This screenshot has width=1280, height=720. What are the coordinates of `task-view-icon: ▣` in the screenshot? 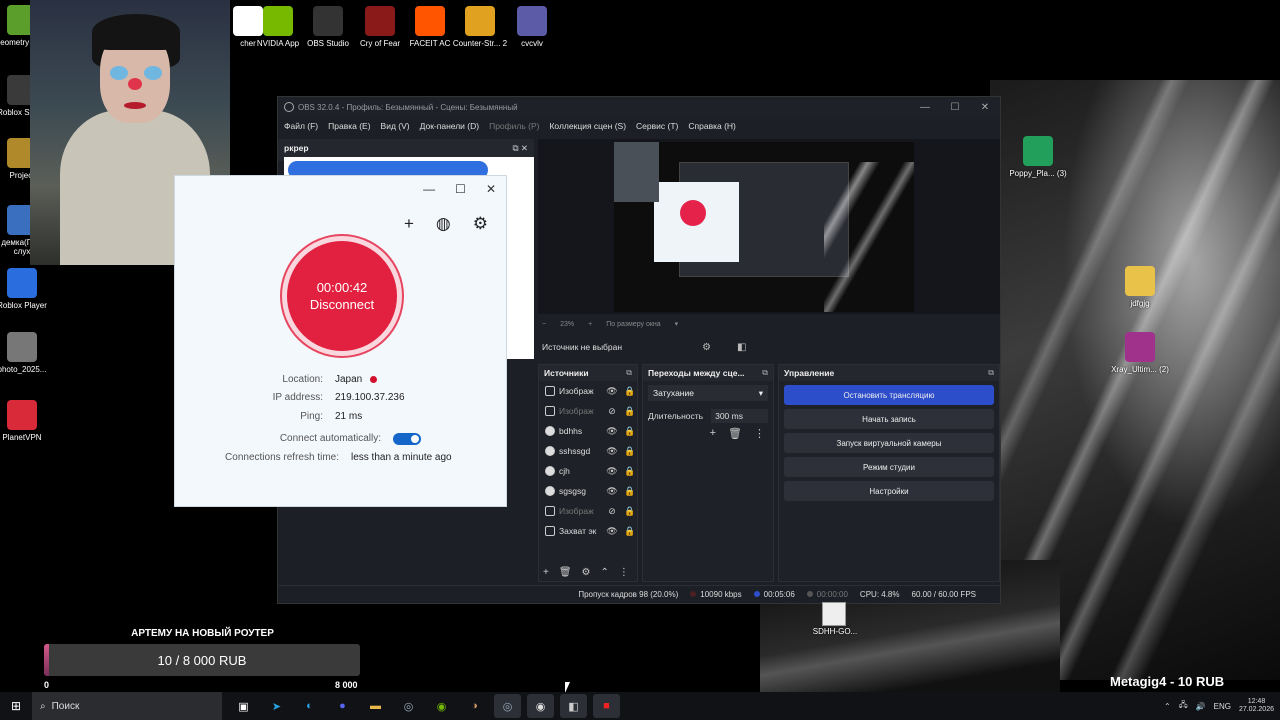 It's located at (243, 706).